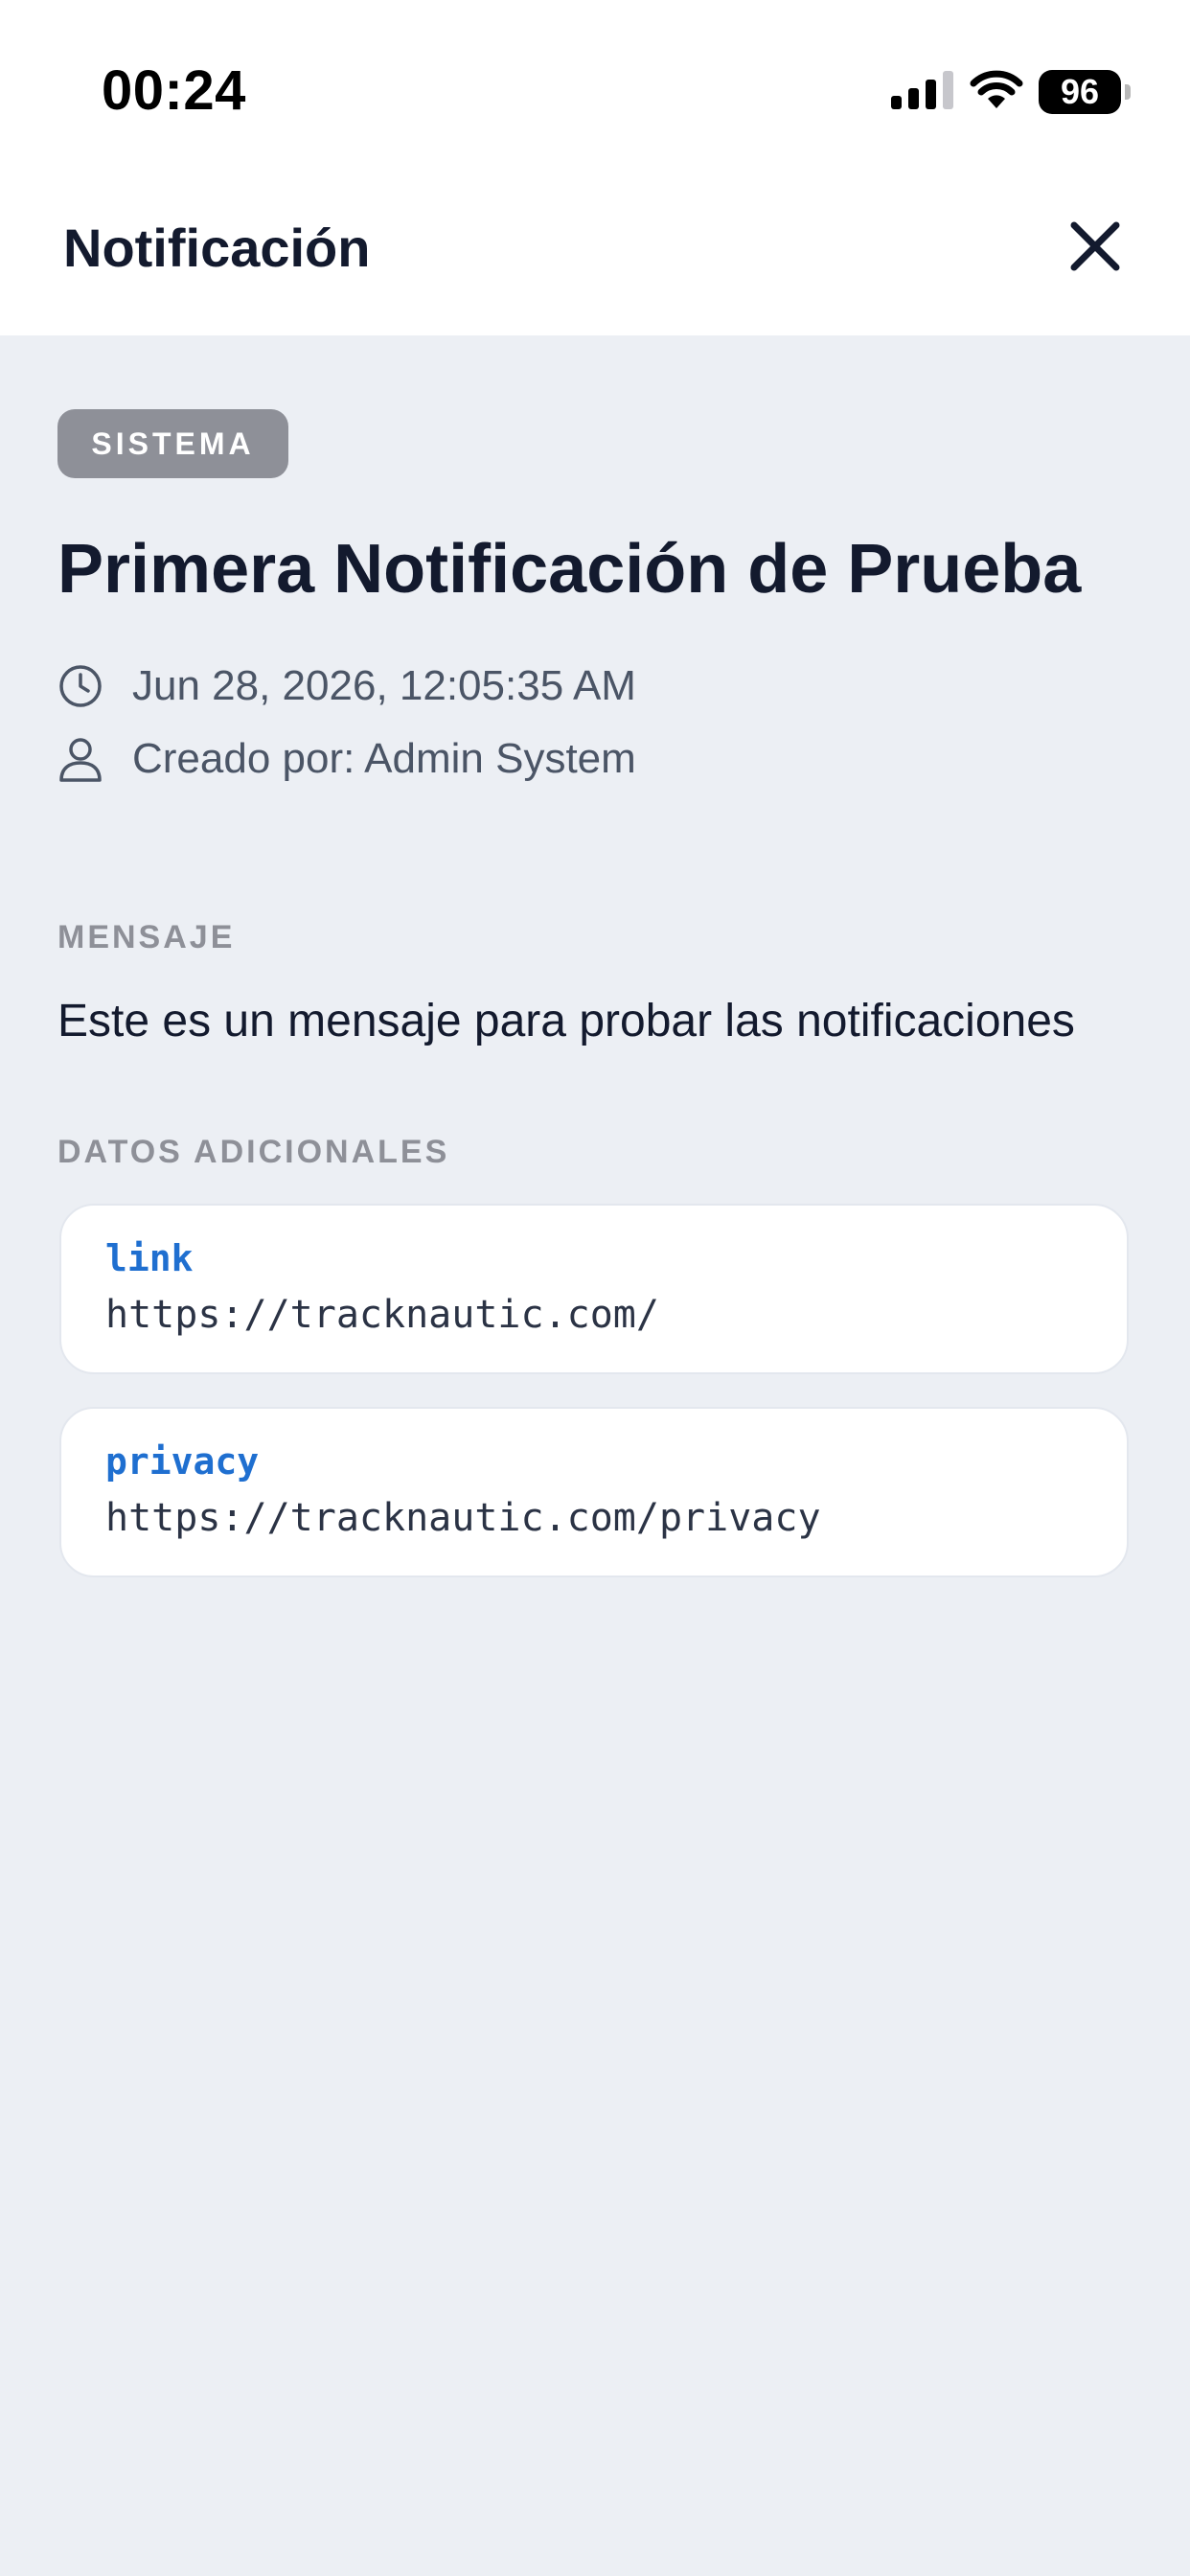 This screenshot has width=1190, height=2576. I want to click on created-by: Creado por: Admin System, so click(384, 759).